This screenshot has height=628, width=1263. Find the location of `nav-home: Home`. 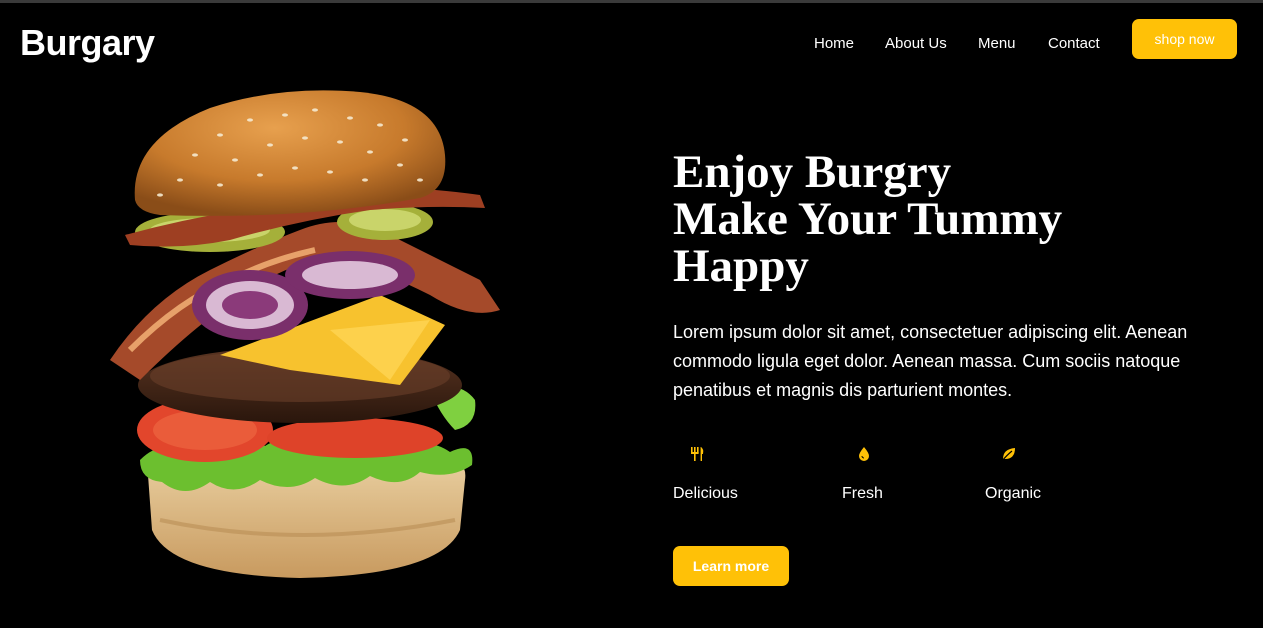

nav-home: Home is located at coordinates (834, 43).